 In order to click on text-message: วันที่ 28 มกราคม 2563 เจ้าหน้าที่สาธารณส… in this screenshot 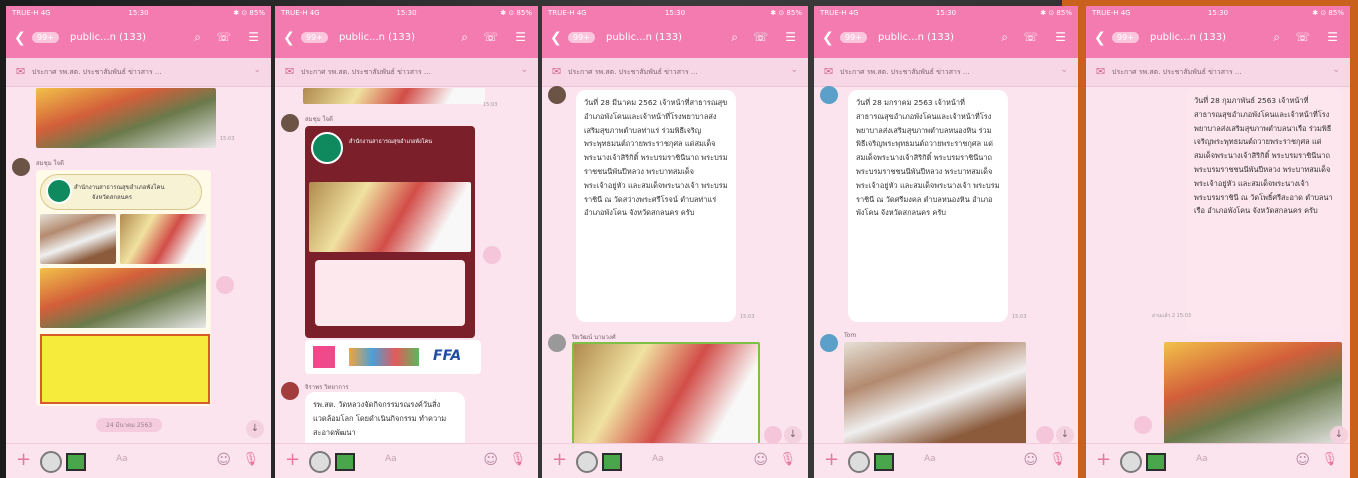, I will do `click(928, 206)`.